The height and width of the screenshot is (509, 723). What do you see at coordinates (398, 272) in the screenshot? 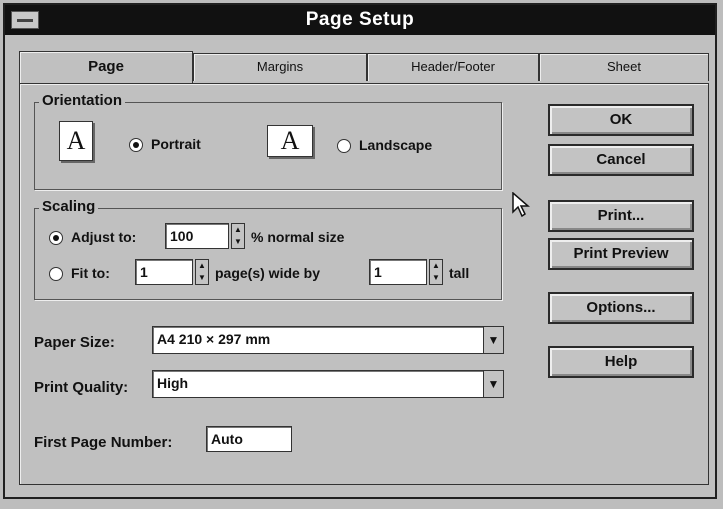
I see `fit-tall-input: 1` at bounding box center [398, 272].